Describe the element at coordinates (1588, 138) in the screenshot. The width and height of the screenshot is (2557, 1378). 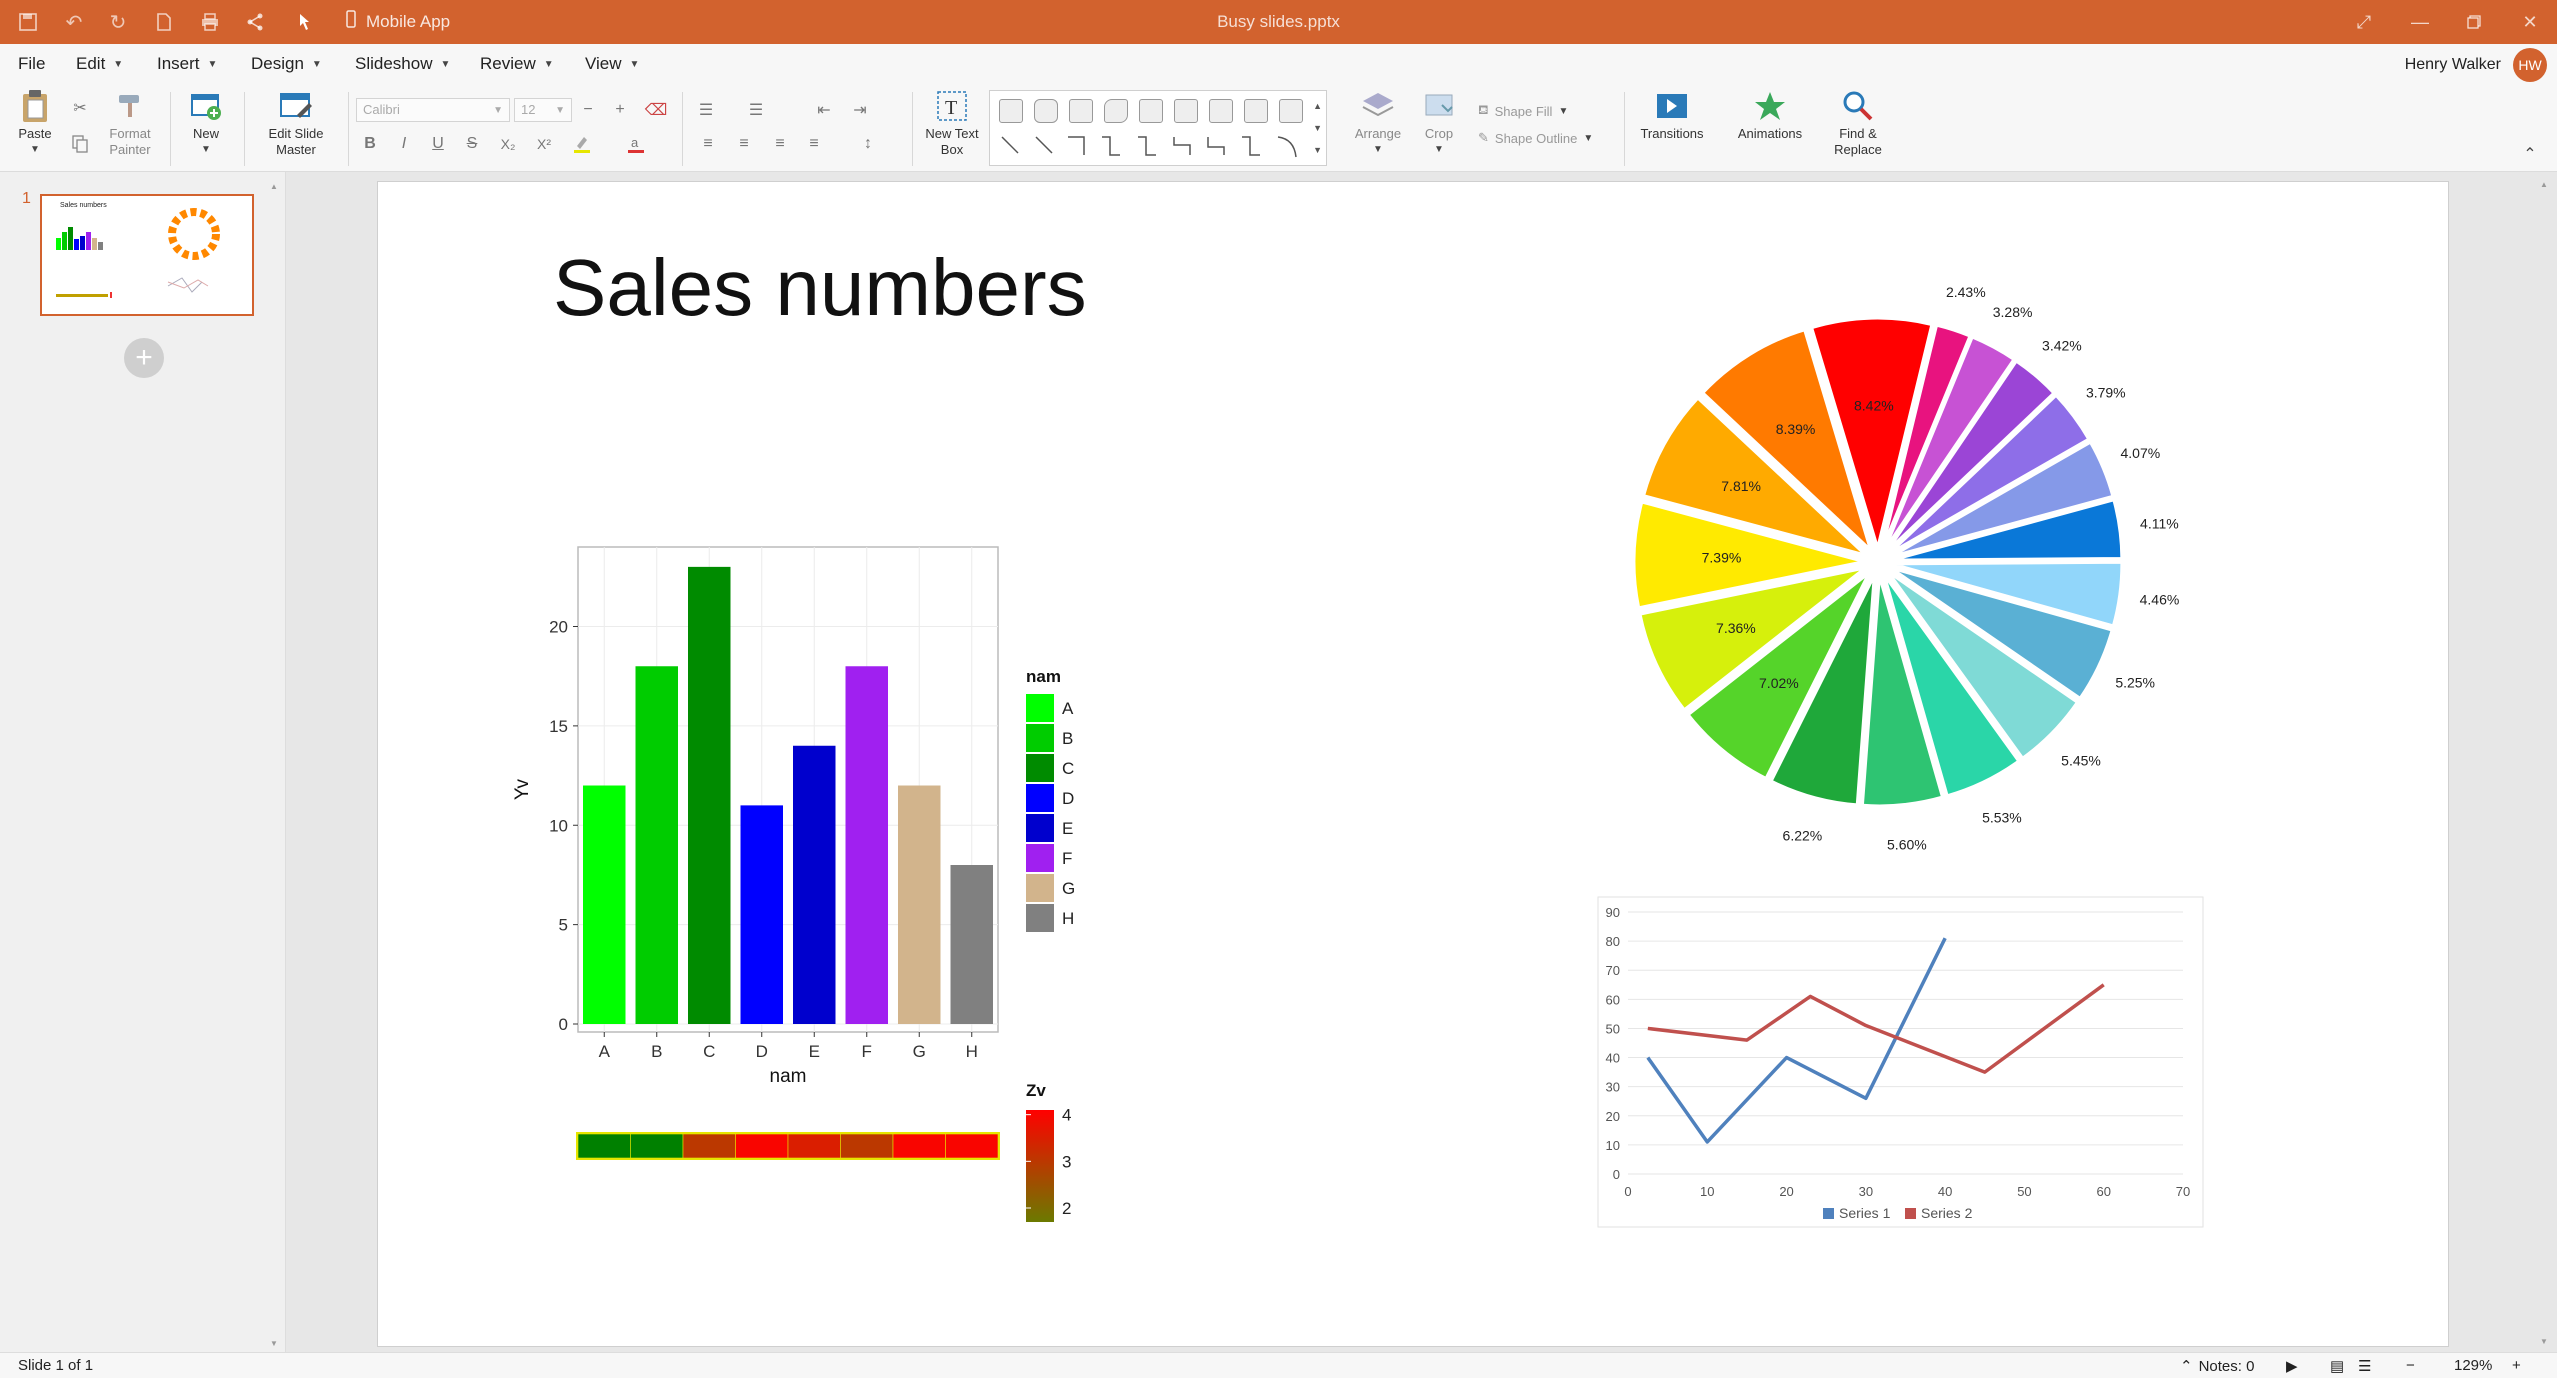
I see `chevron-down-icon: ▼` at that location.